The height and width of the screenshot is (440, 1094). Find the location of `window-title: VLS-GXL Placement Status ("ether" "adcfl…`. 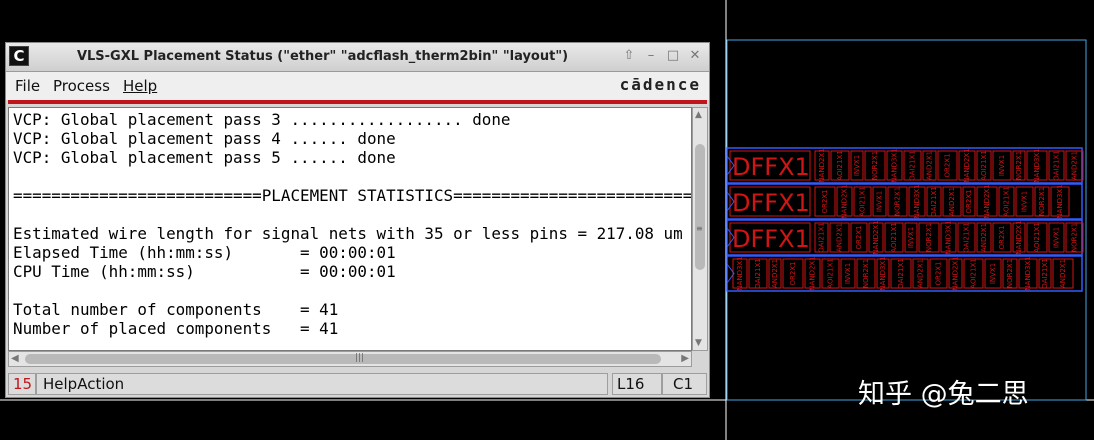

window-title: VLS-GXL Placement Status ("ether" "adcfl… is located at coordinates (322, 56).